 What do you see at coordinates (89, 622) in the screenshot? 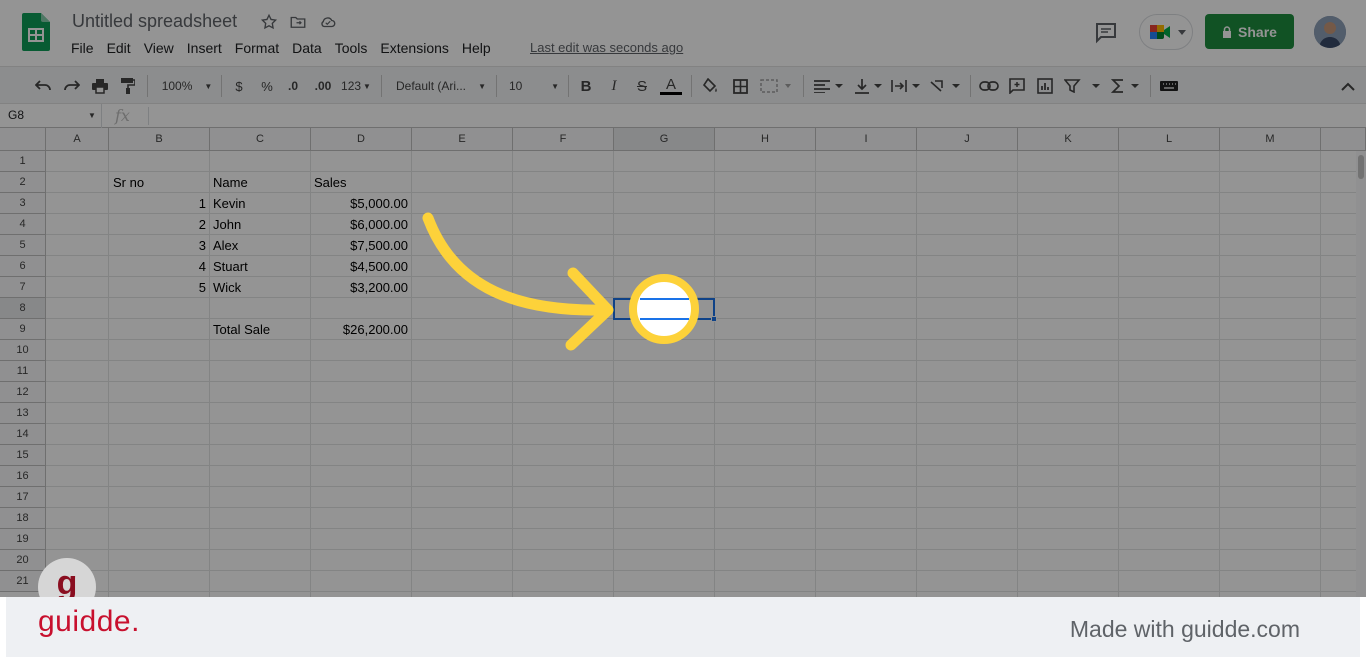
I see `guidde-logo: guidde.` at bounding box center [89, 622].